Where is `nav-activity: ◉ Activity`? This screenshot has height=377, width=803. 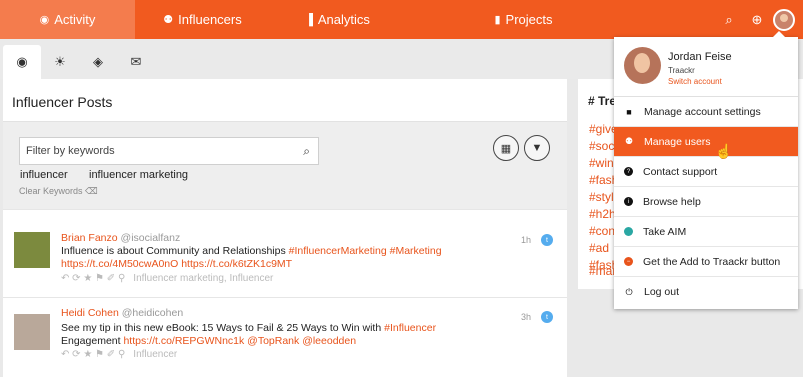 nav-activity: ◉ Activity is located at coordinates (67, 19).